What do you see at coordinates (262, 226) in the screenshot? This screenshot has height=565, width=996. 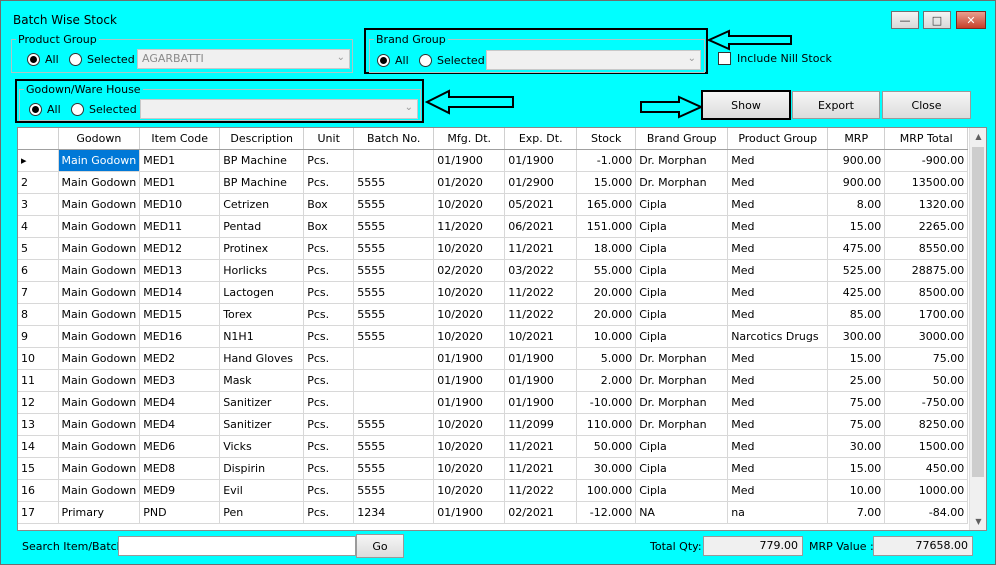 I see `table-cell: Pentad` at bounding box center [262, 226].